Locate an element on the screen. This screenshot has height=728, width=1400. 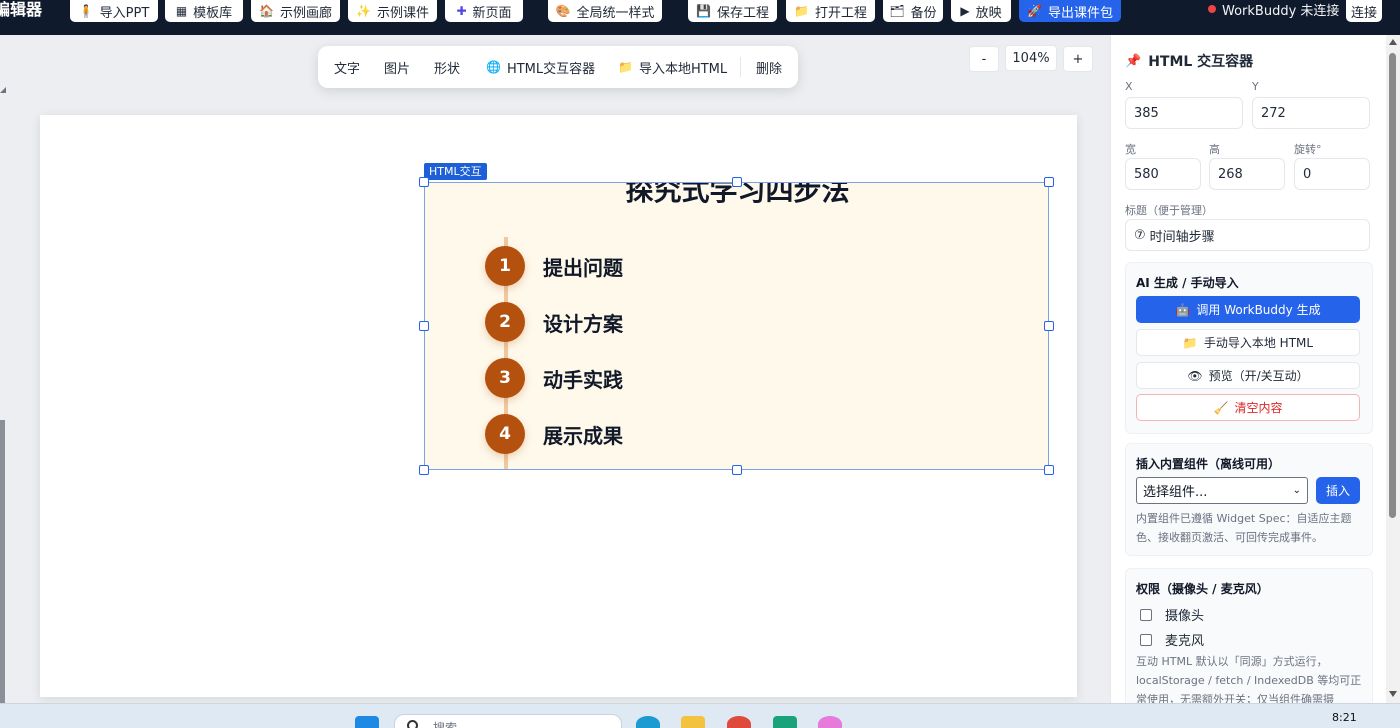
resize-handle-bottom-right is located at coordinates (1049, 470).